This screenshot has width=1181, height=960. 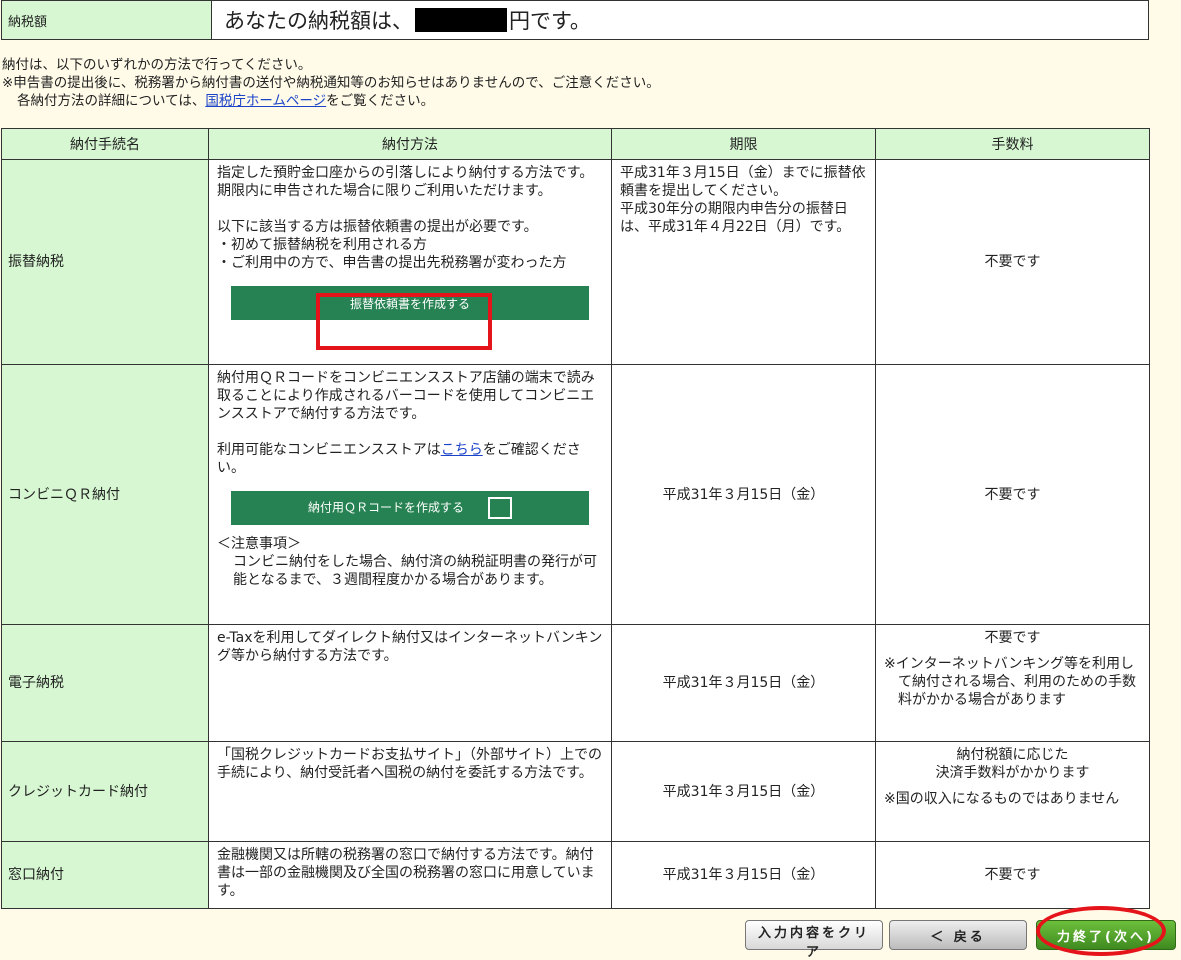 I want to click on notes-line-3-suffix: をご覧ください。, so click(x=380, y=101).